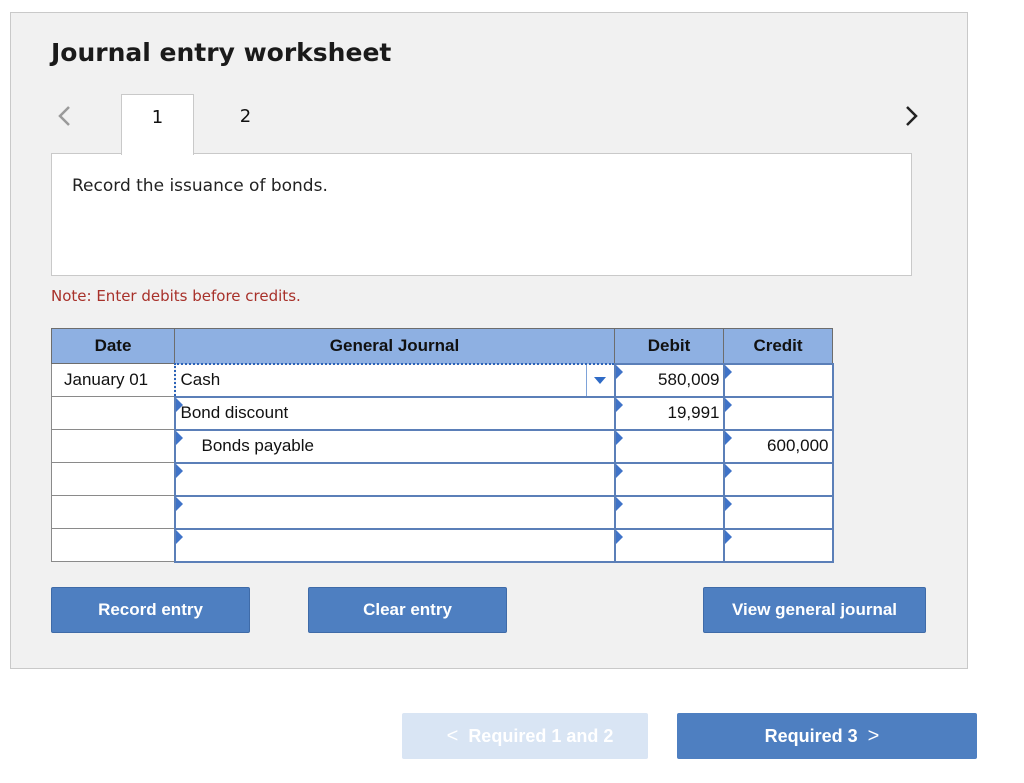 This screenshot has width=1024, height=783. What do you see at coordinates (394, 413) in the screenshot?
I see `account-input: Bond discount` at bounding box center [394, 413].